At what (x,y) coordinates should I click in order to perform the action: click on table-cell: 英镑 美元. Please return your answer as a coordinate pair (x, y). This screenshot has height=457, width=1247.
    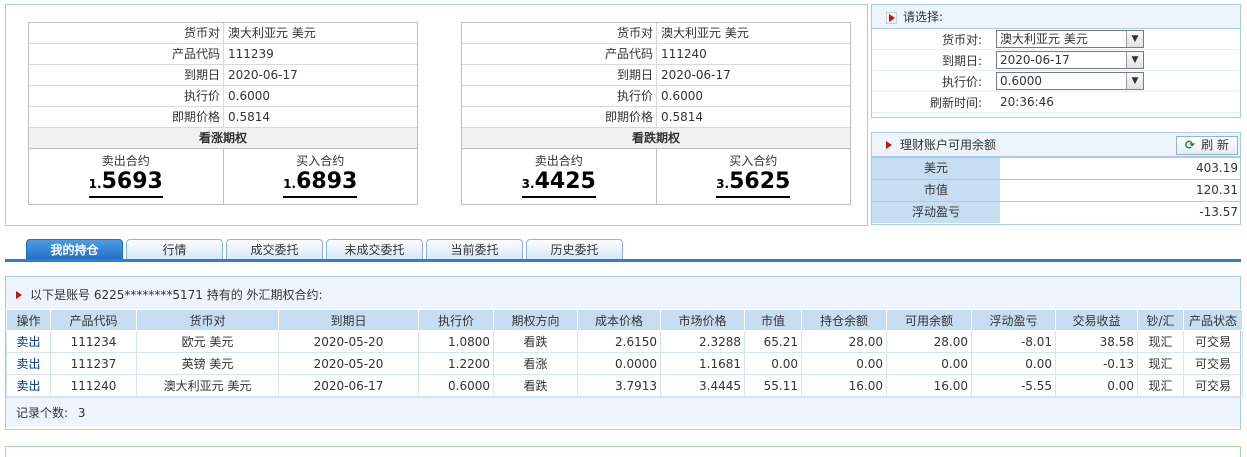
    Looking at the image, I should click on (207, 363).